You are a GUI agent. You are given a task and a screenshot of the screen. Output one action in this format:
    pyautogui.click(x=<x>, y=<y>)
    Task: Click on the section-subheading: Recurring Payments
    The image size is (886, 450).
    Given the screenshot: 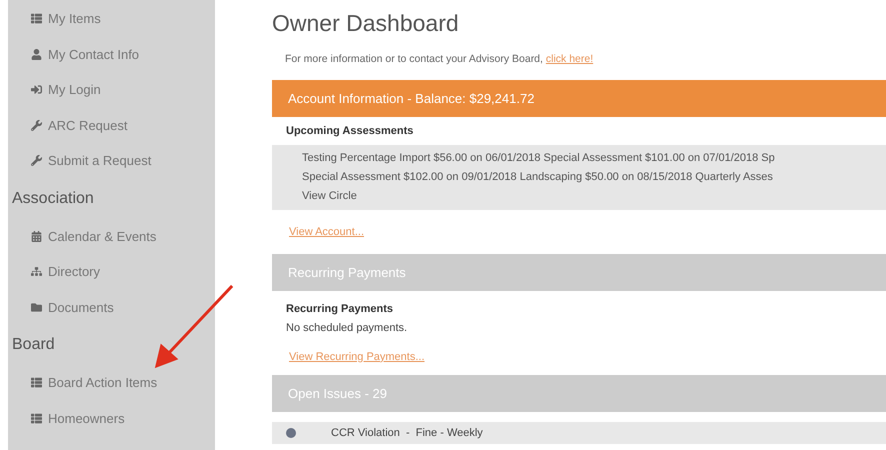 What is the action you would take?
    pyautogui.click(x=339, y=309)
    